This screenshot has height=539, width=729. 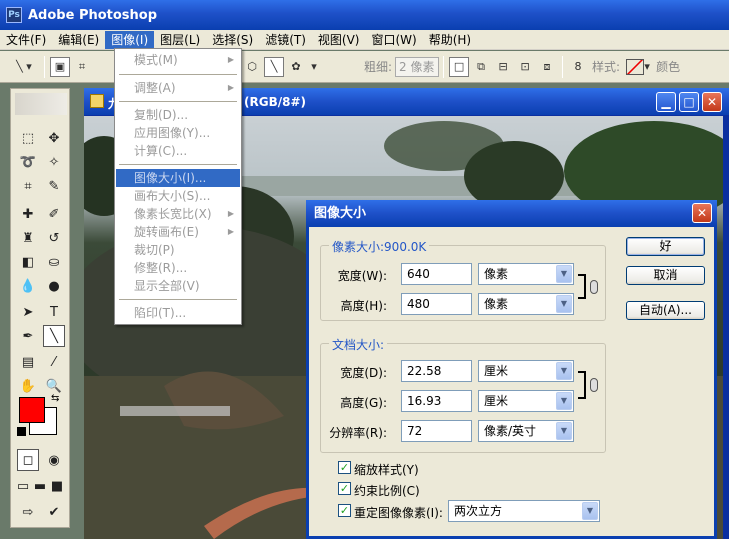 What do you see at coordinates (712, 102) in the screenshot?
I see `close-document-button: ✕` at bounding box center [712, 102].